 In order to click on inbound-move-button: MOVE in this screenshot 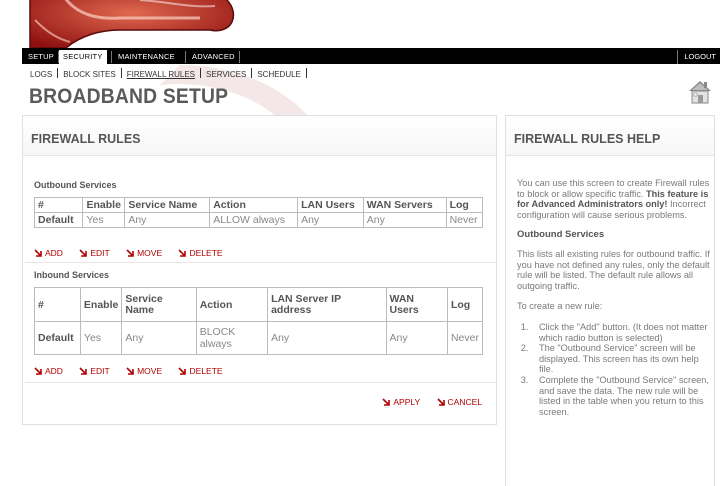, I will do `click(144, 371)`.